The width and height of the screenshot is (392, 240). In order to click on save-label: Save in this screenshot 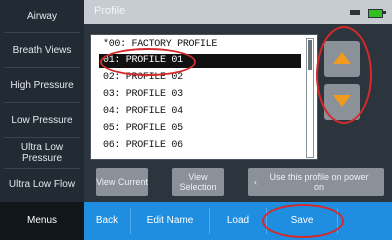, I will do `click(302, 220)`.